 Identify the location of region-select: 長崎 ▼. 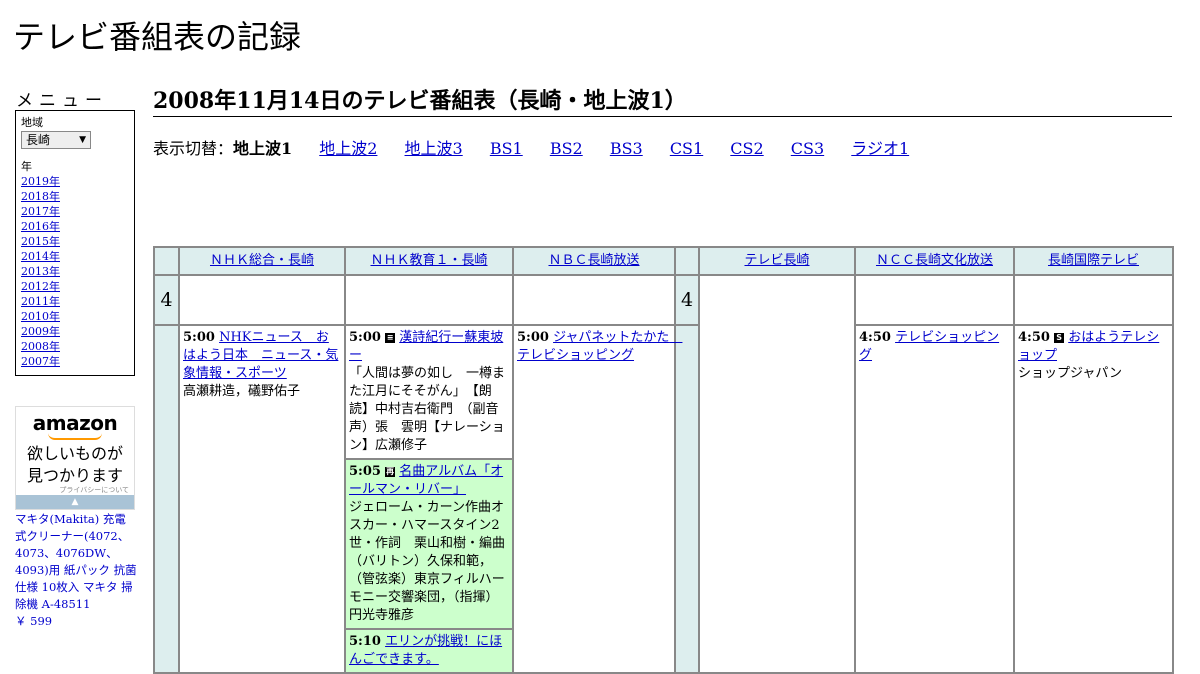
(56, 140).